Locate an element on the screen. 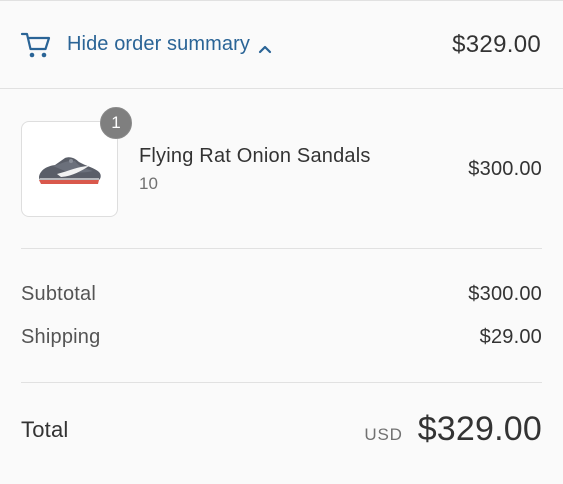  currency-code: USD is located at coordinates (383, 434).